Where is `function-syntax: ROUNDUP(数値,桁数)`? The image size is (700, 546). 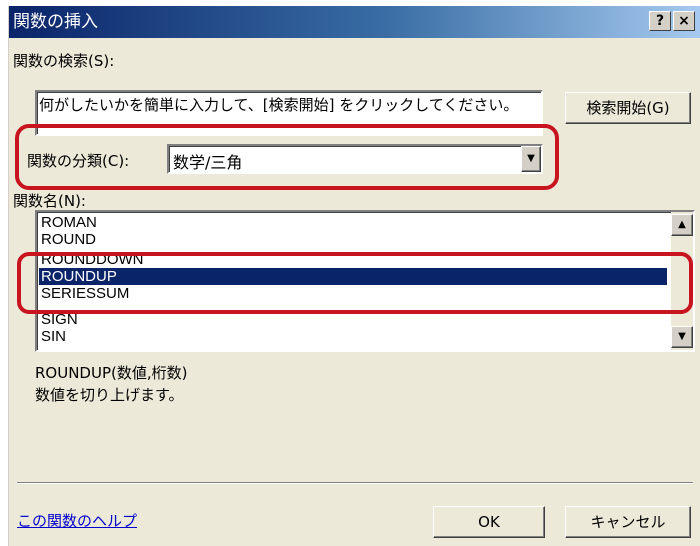 function-syntax: ROUNDUP(数値,桁数) is located at coordinates (111, 373).